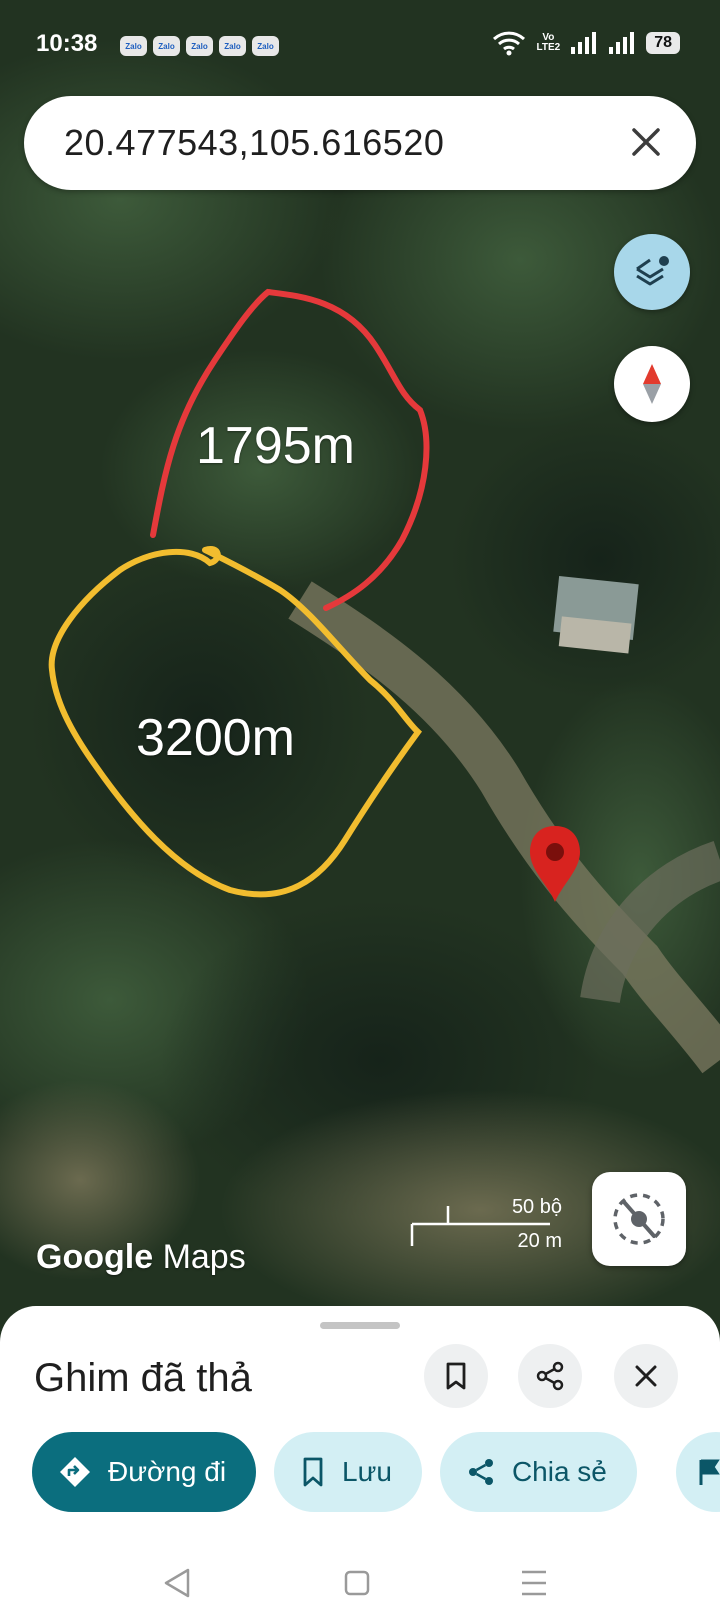 This screenshot has width=720, height=1608. What do you see at coordinates (495, 1224) in the screenshot?
I see `scale-bar: 50 bộ 20 m` at bounding box center [495, 1224].